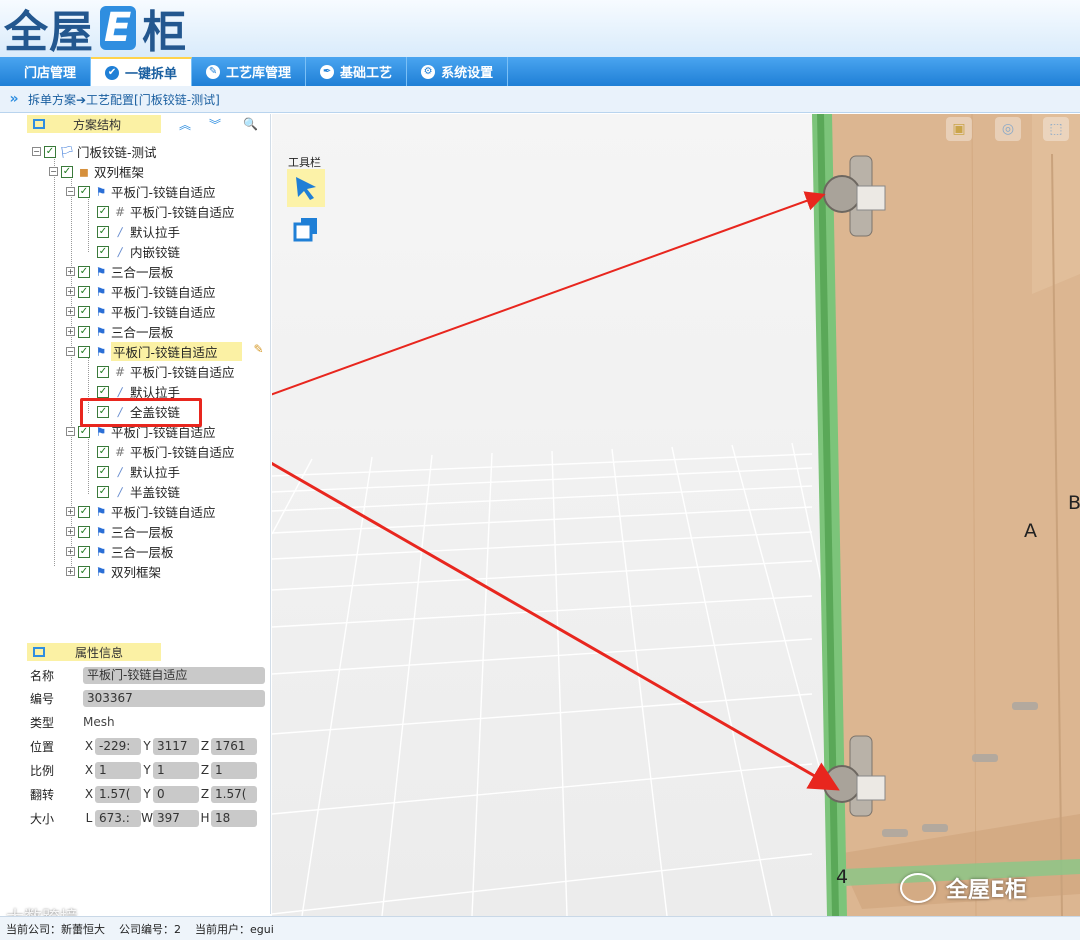 The width and height of the screenshot is (1080, 940). I want to click on sidebar-toggle-icon: », so click(14, 99).